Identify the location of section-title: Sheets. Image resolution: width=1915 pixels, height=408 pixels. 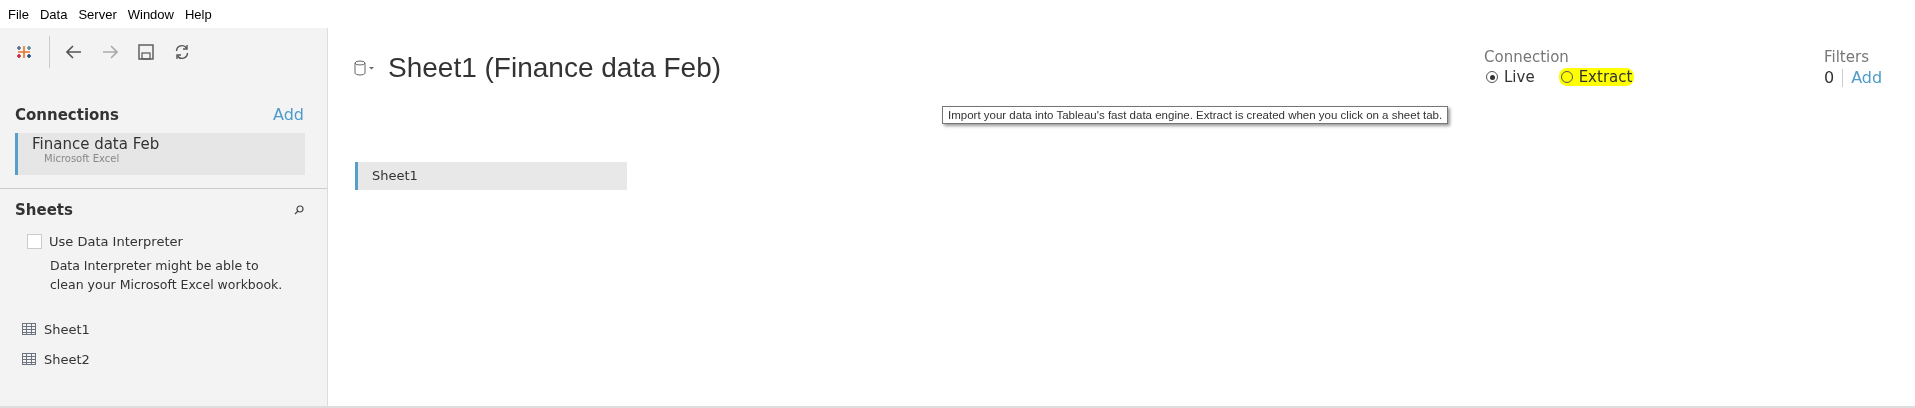
(44, 210).